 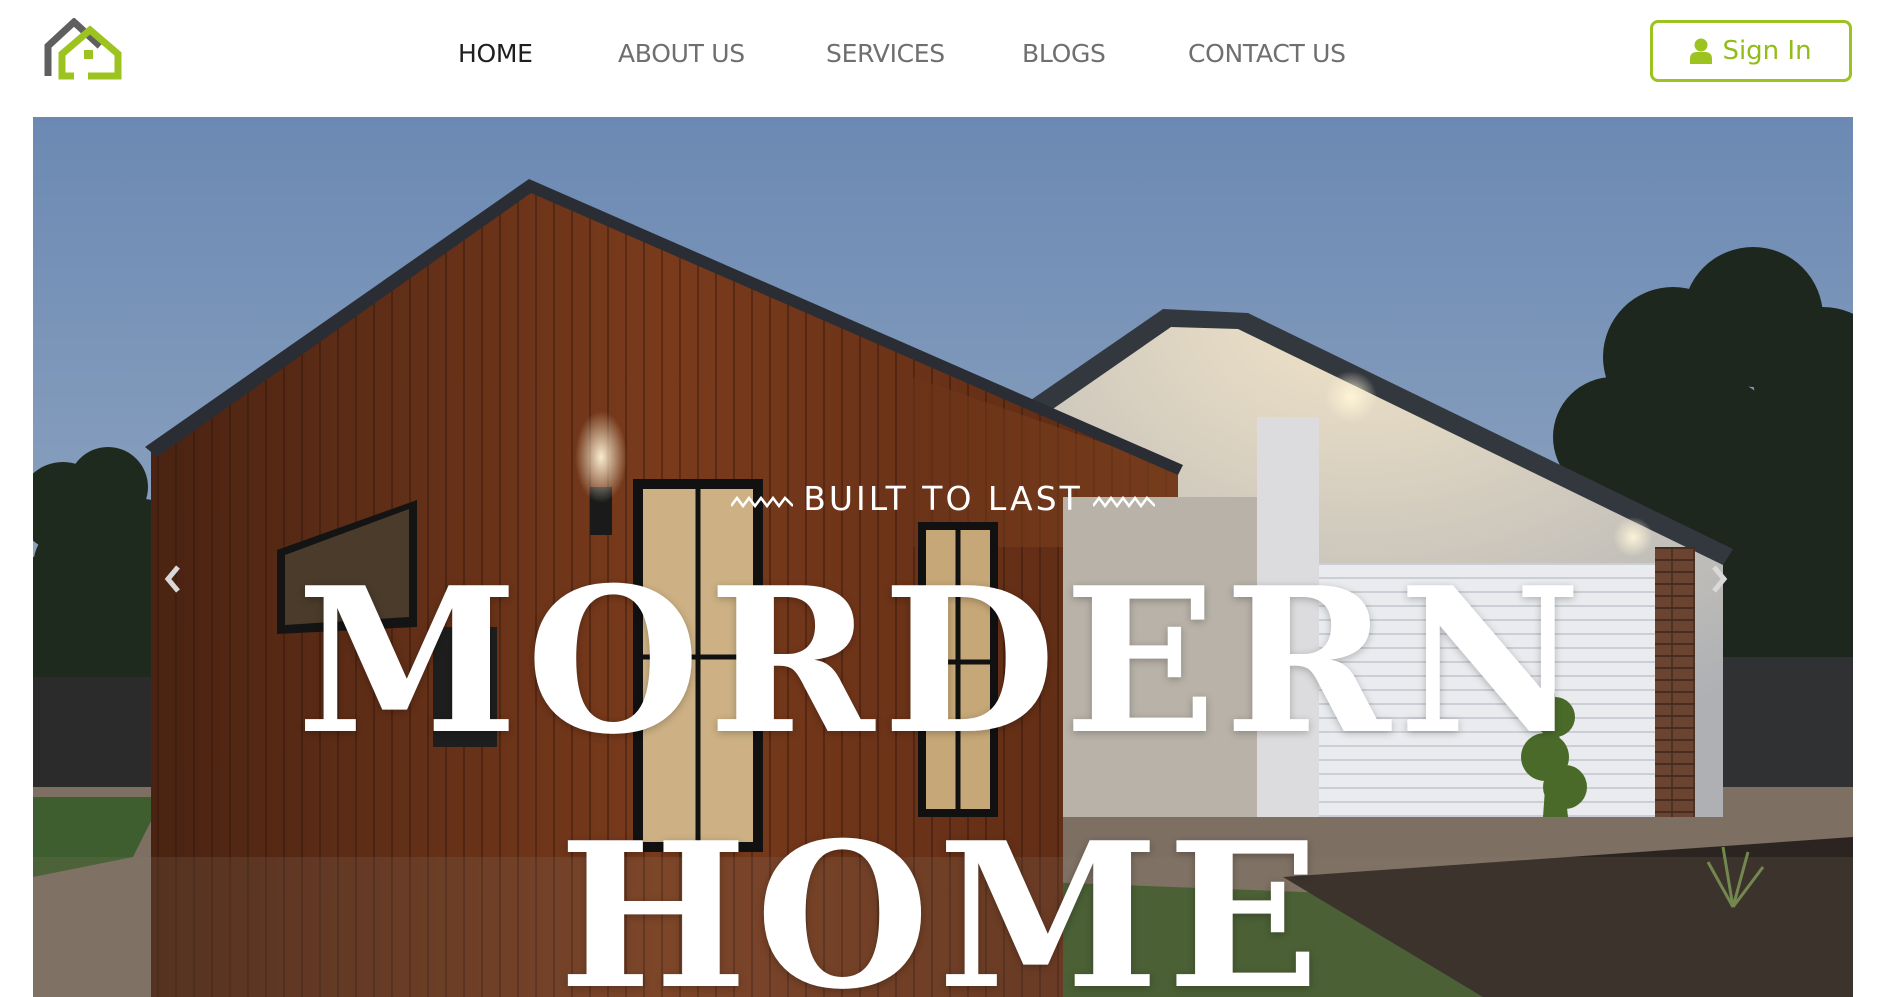 What do you see at coordinates (943, 898) in the screenshot?
I see `hero-title-line2: HOME` at bounding box center [943, 898].